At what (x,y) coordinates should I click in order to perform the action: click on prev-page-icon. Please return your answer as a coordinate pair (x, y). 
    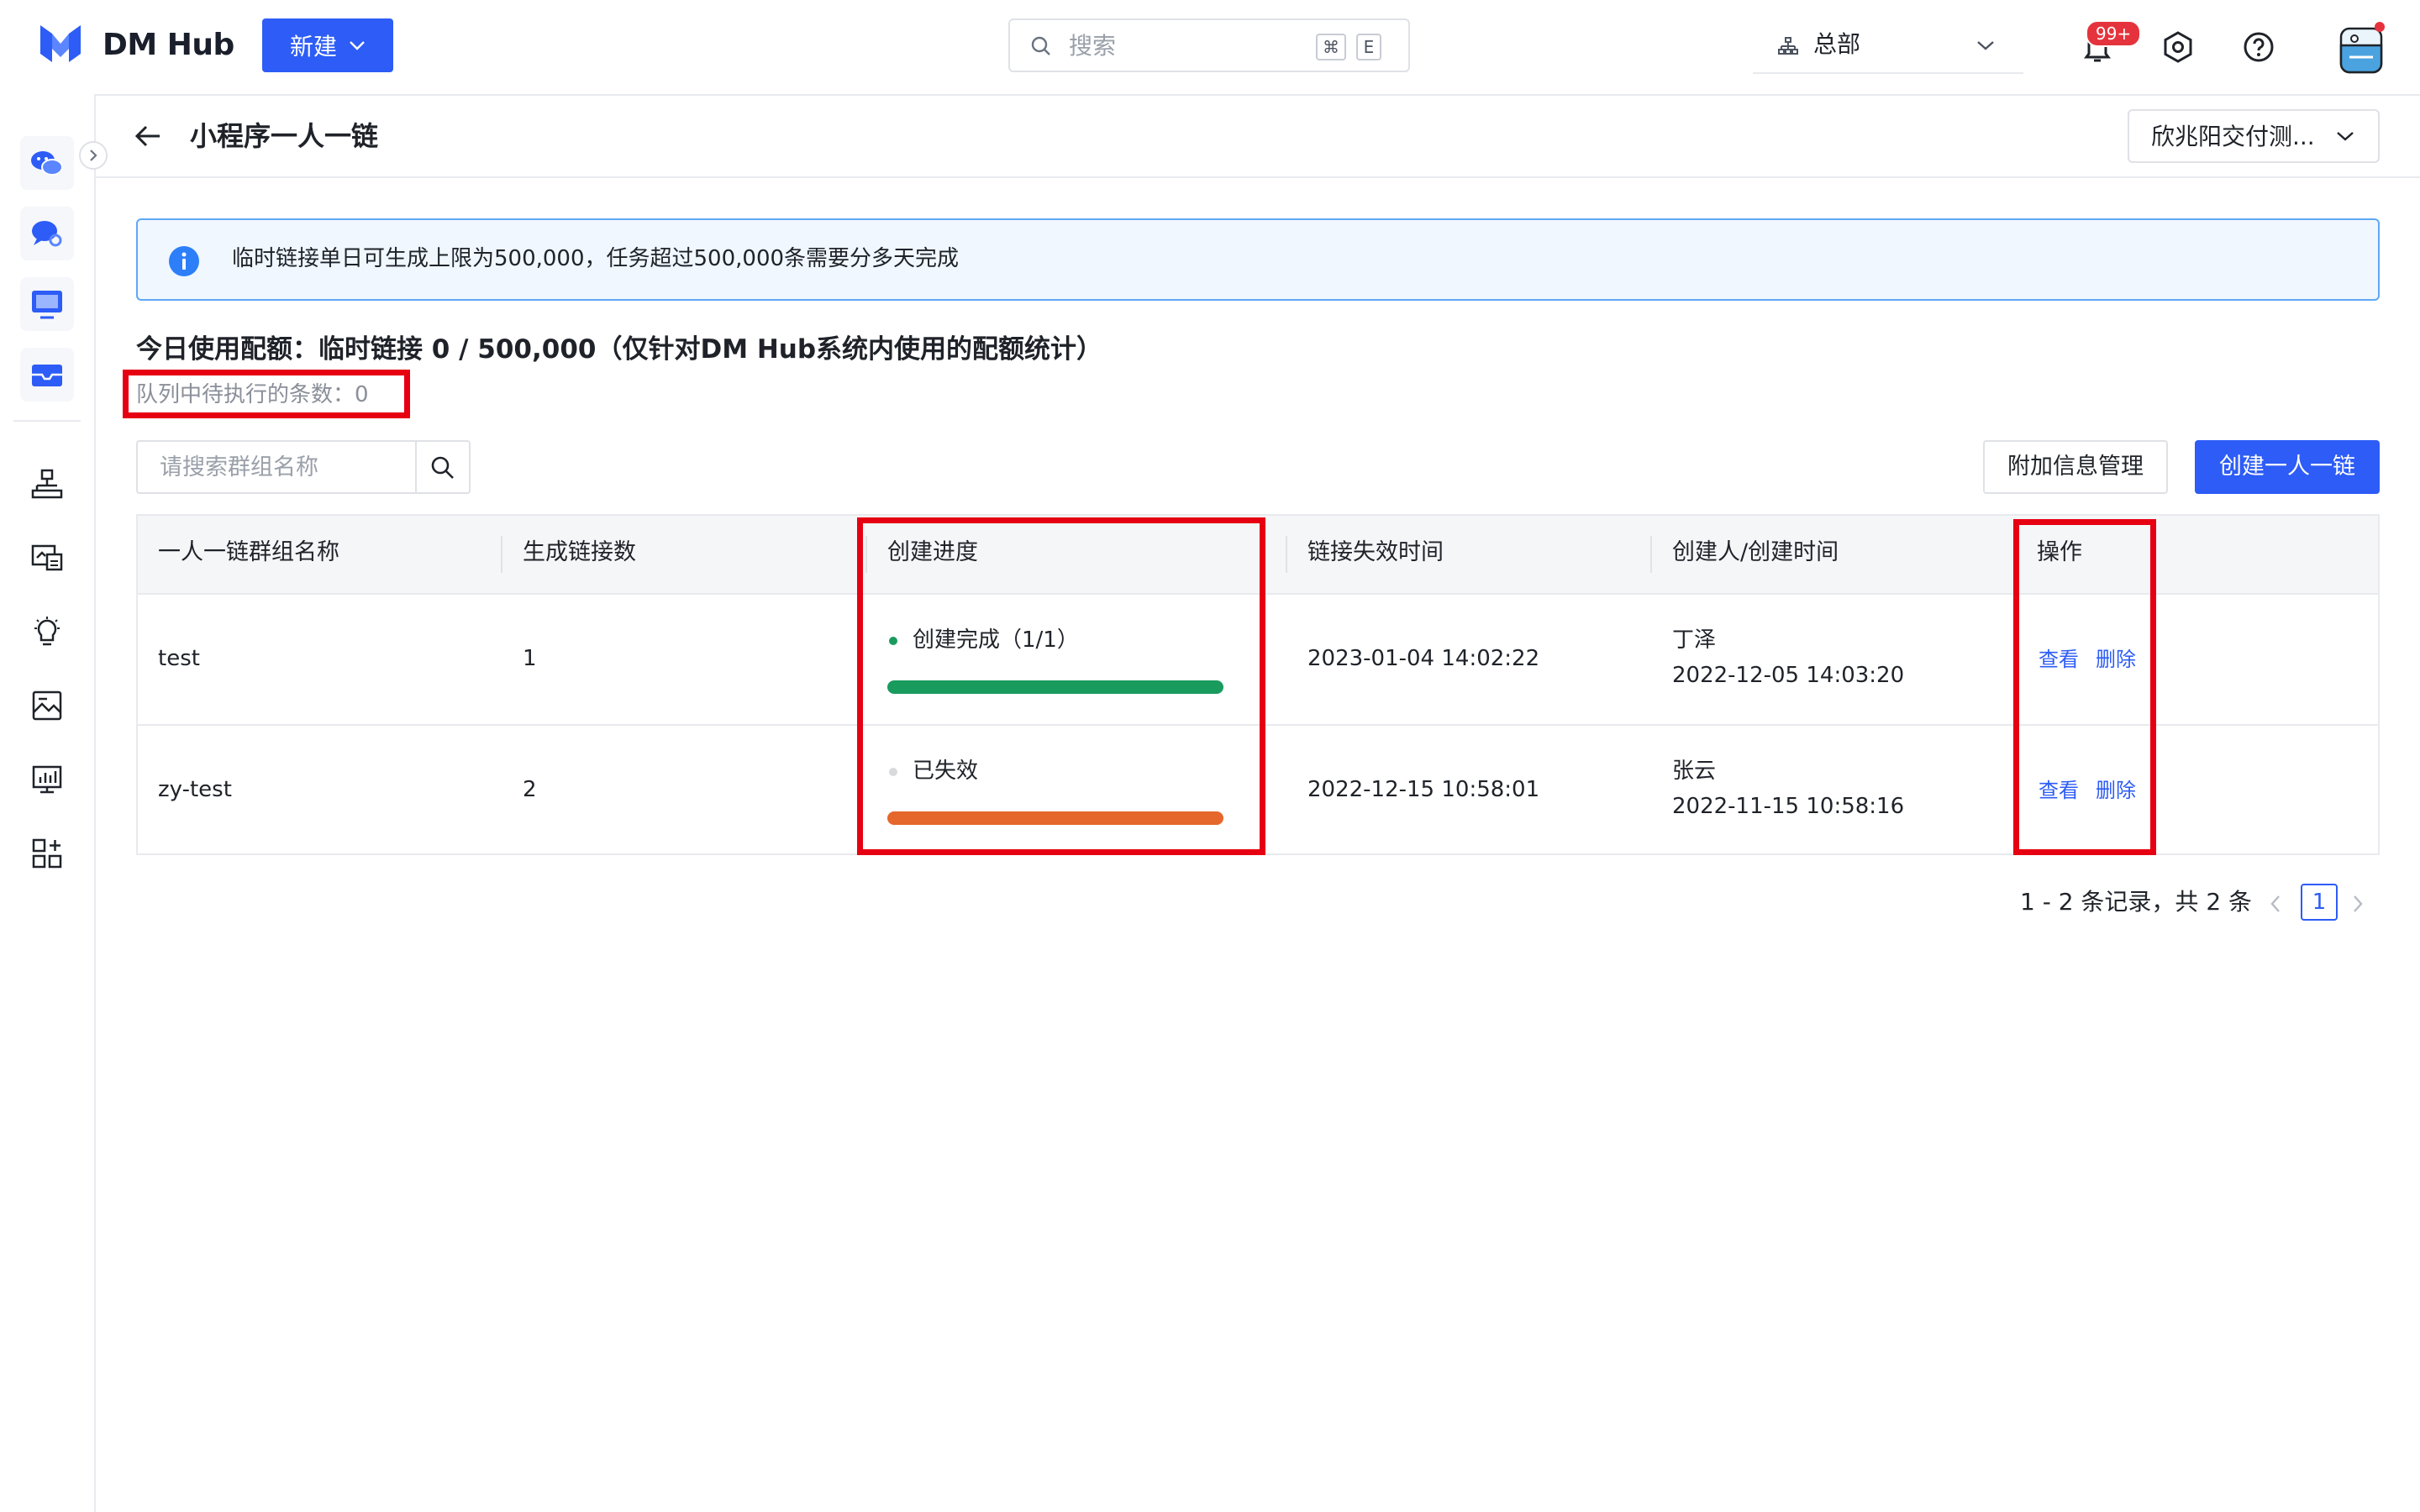
    Looking at the image, I should click on (2275, 904).